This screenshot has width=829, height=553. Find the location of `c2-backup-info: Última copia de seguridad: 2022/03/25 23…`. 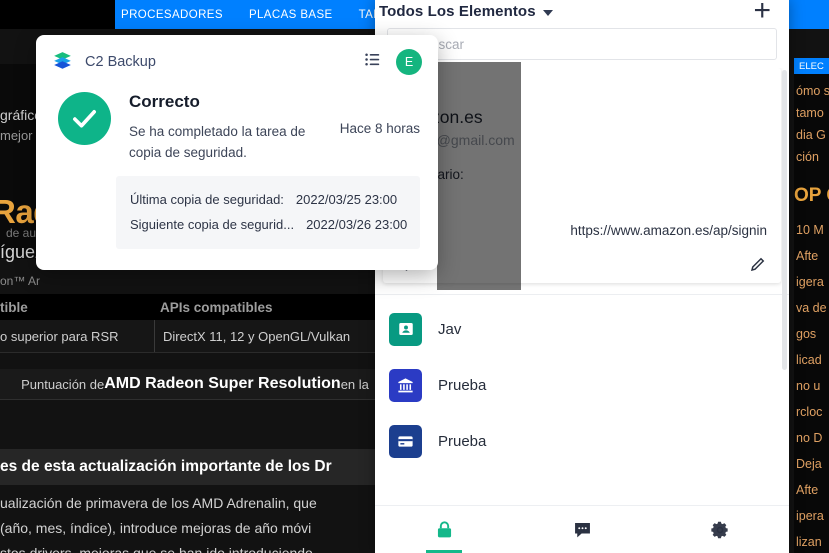

c2-backup-info: Última copia de seguridad: 2022/03/25 23… is located at coordinates (268, 212).